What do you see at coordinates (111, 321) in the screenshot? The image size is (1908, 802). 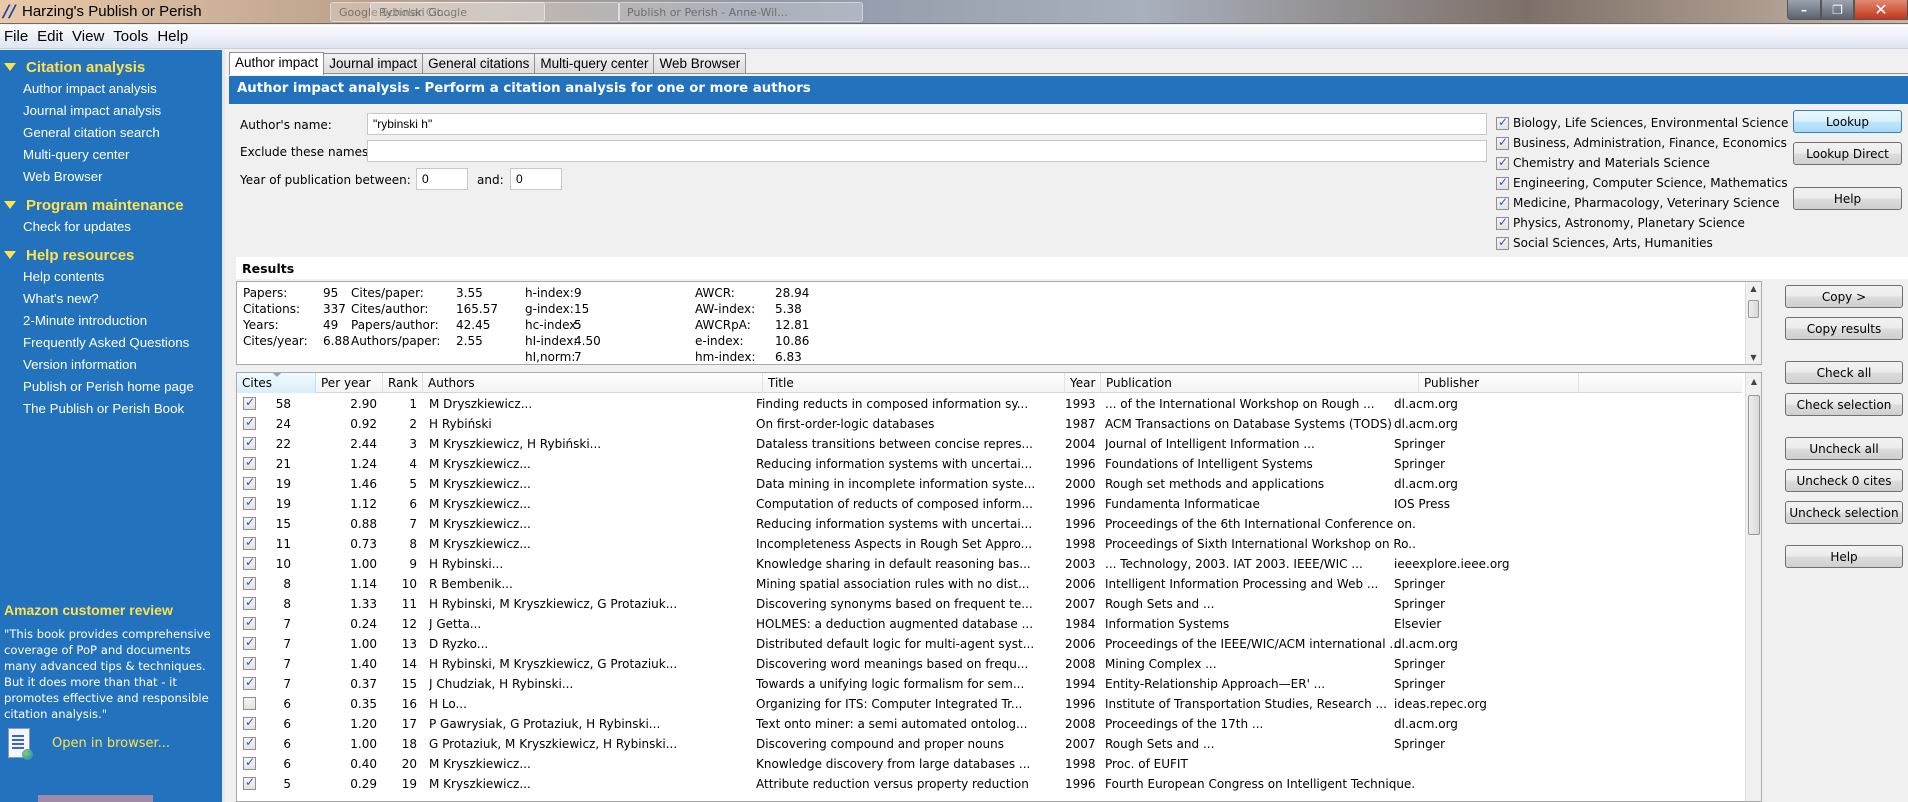 I see `sidebar-item: 2-Minute introduction` at bounding box center [111, 321].